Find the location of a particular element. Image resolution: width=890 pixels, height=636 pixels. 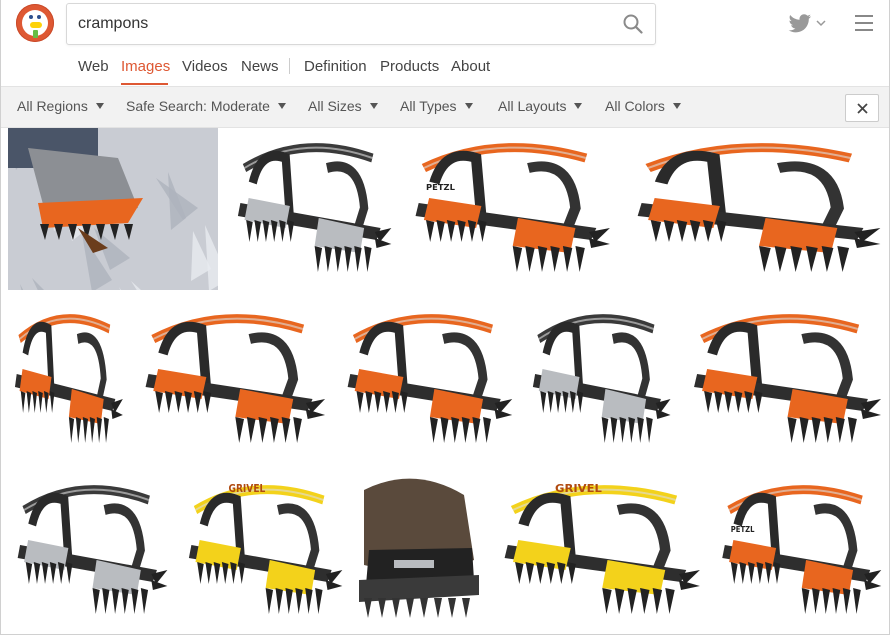

type-filter-label: All Types is located at coordinates (428, 106).